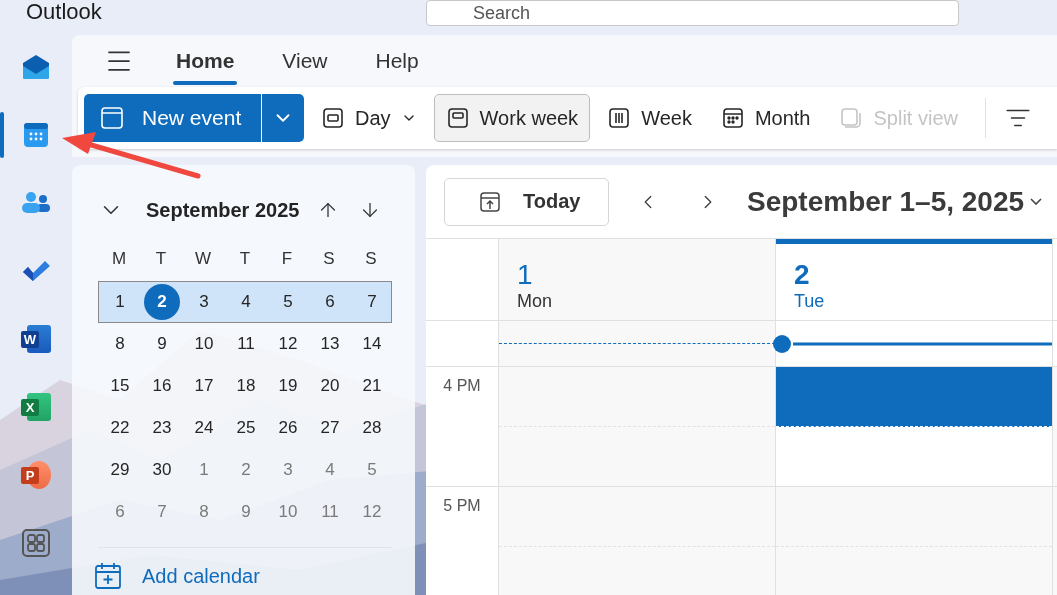 The width and height of the screenshot is (1057, 595). I want to click on weekday-name: Mon, so click(534, 301).